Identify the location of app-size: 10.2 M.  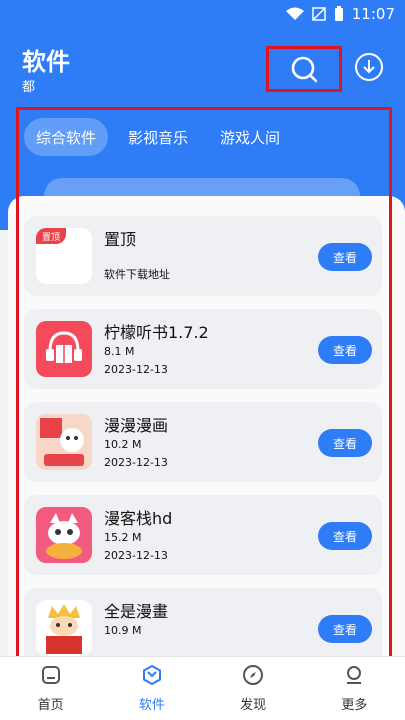
(123, 444).